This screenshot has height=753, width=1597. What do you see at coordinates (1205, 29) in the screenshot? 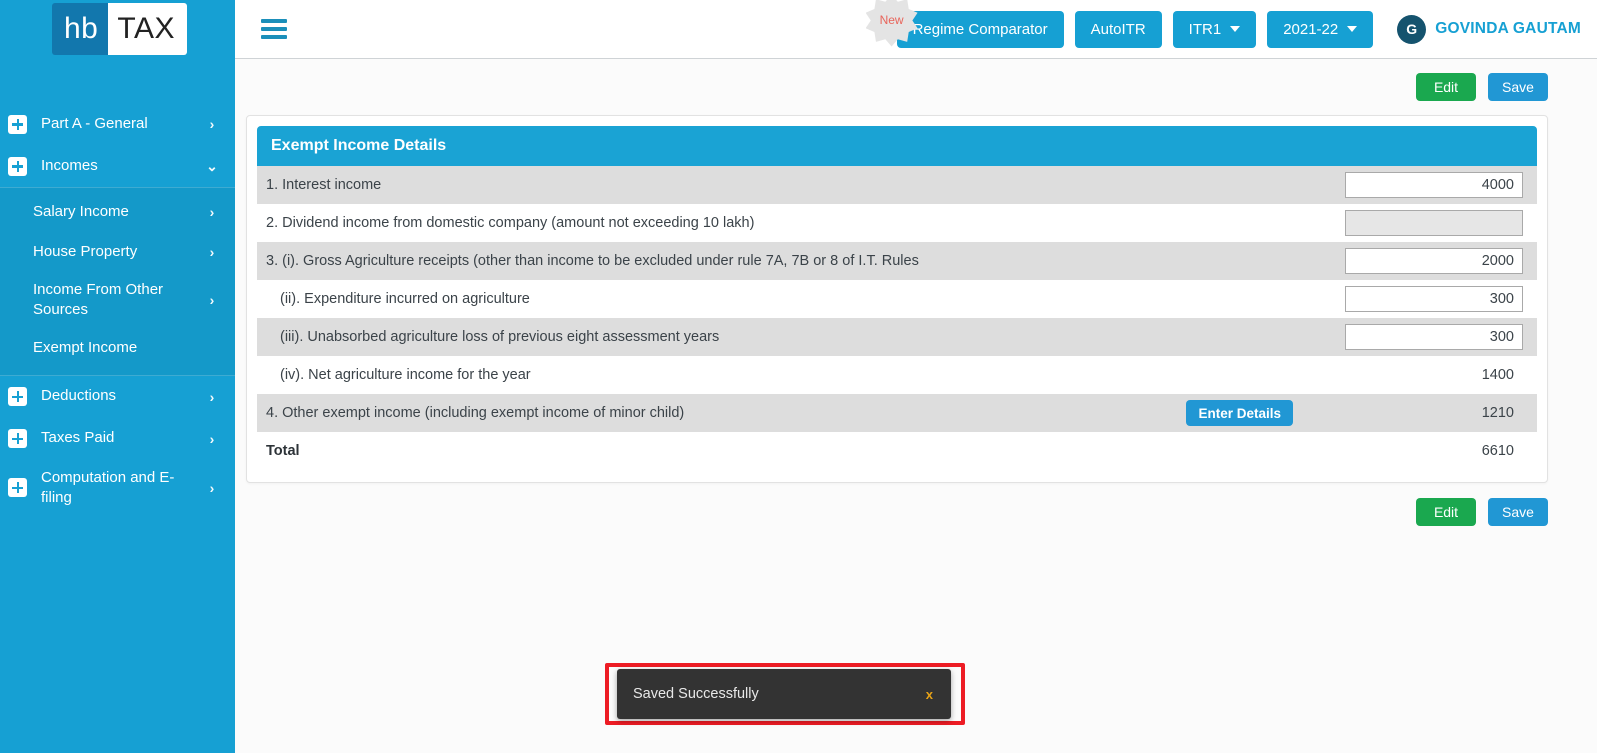
I see `itr-type-value: ITR1` at bounding box center [1205, 29].